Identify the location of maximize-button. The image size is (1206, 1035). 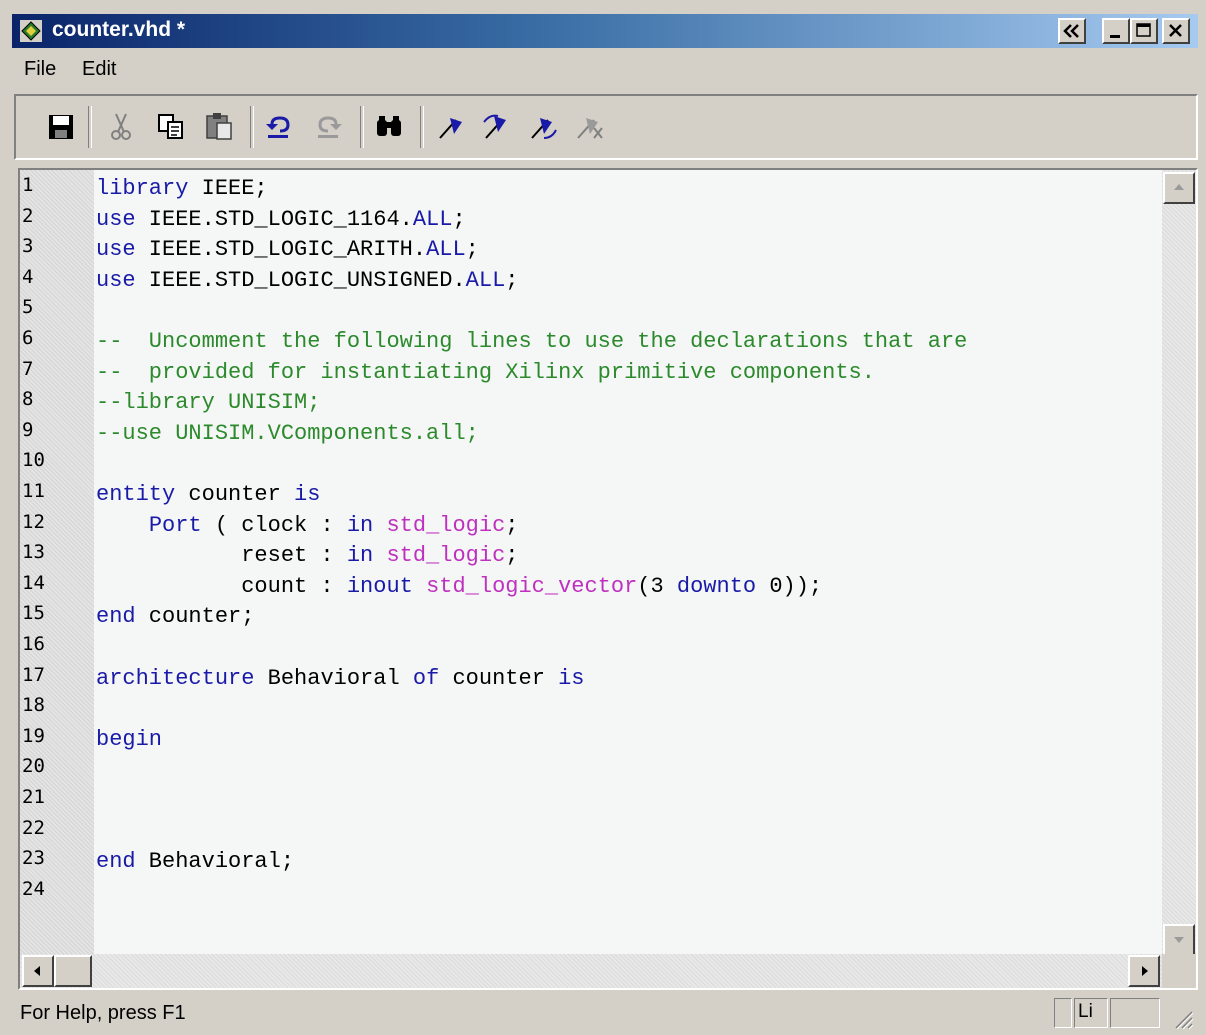
(1144, 31).